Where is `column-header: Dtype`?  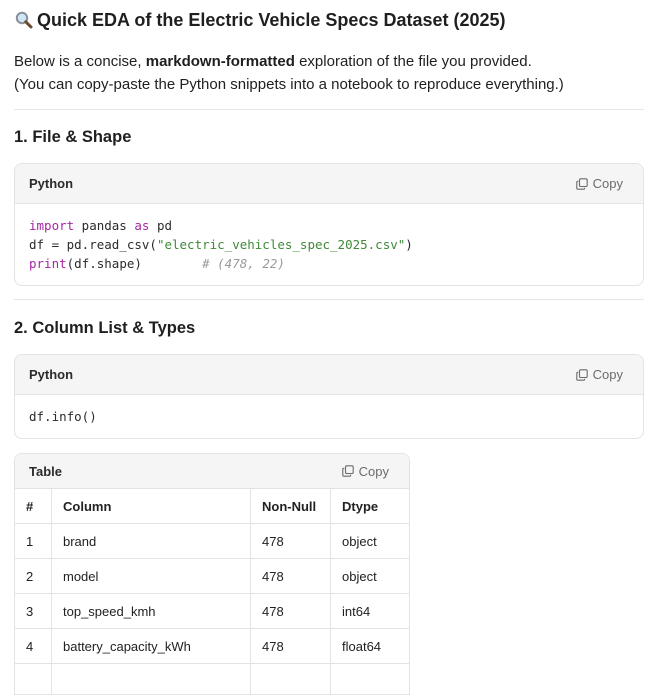 column-header: Dtype is located at coordinates (370, 506).